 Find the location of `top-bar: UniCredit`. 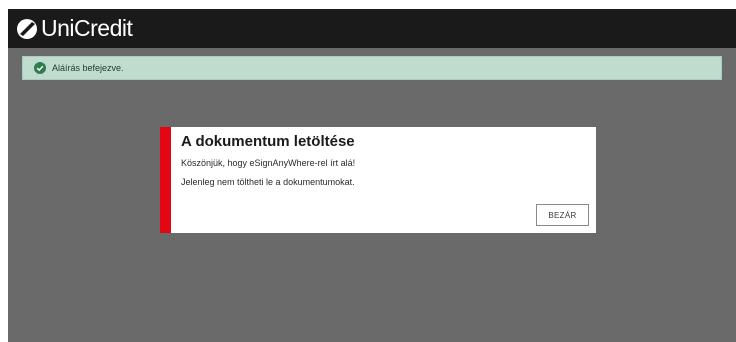

top-bar: UniCredit is located at coordinates (372, 28).